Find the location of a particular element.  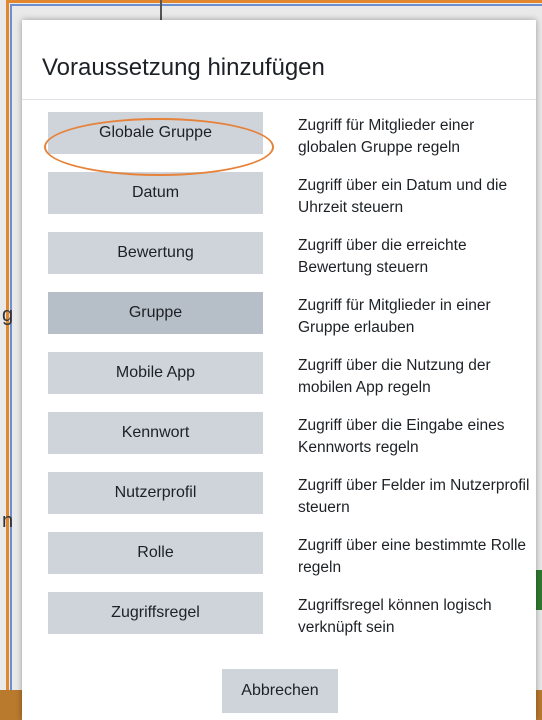

background-accent is located at coordinates (539, 590).